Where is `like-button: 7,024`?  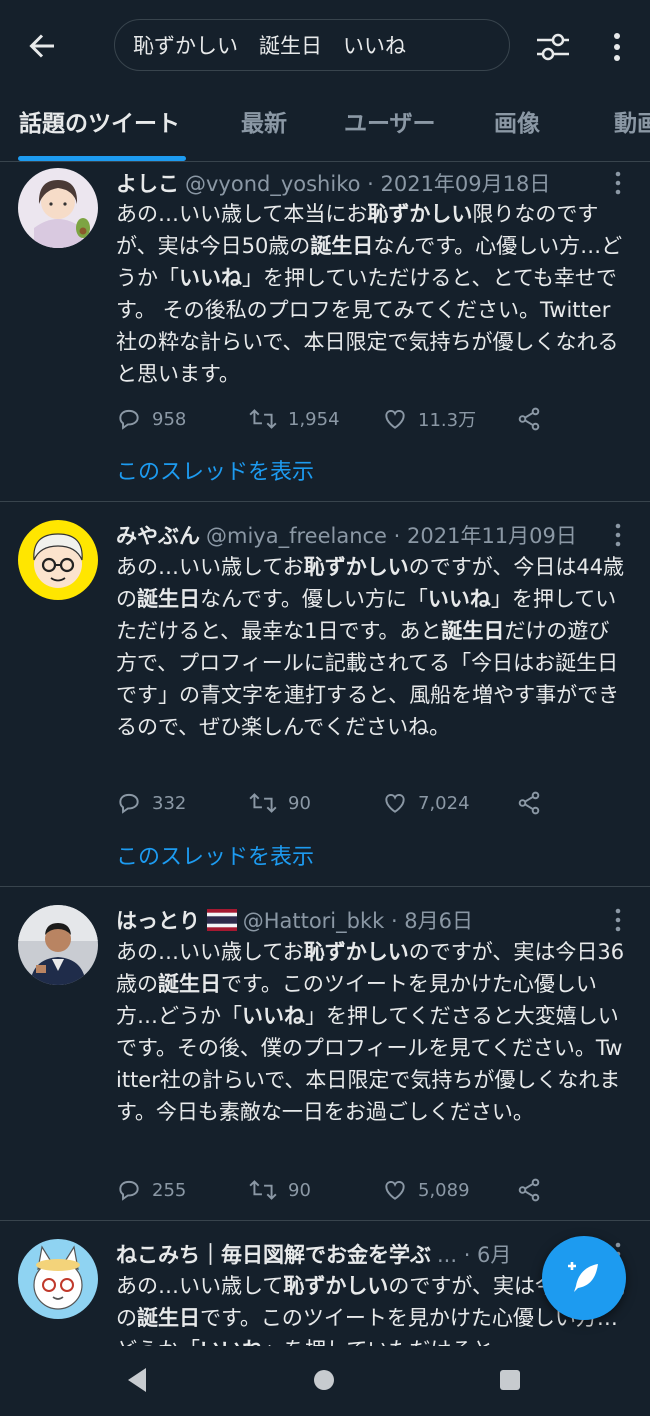
like-button: 7,024 is located at coordinates (426, 803).